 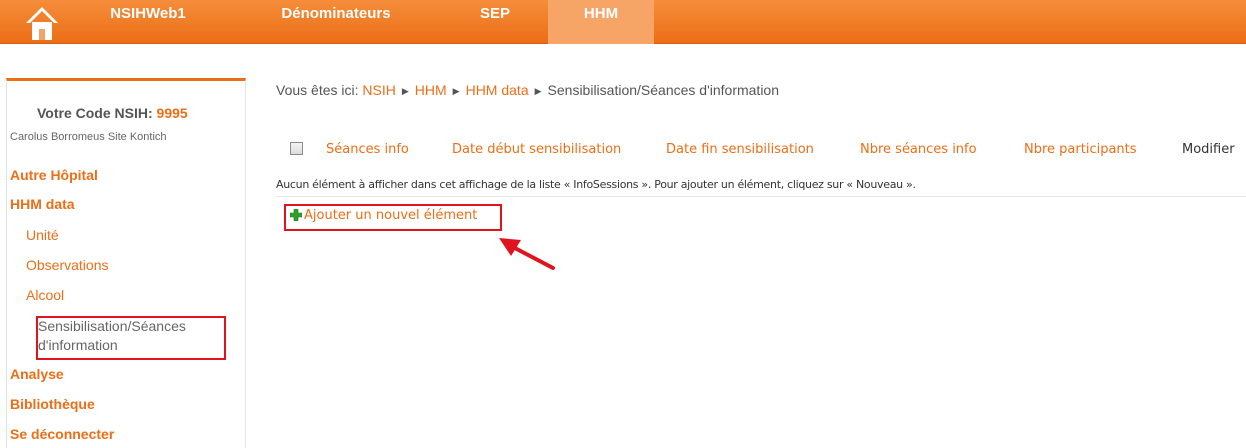 What do you see at coordinates (536, 149) in the screenshot?
I see `column-date-debut: Date début sensibilisation` at bounding box center [536, 149].